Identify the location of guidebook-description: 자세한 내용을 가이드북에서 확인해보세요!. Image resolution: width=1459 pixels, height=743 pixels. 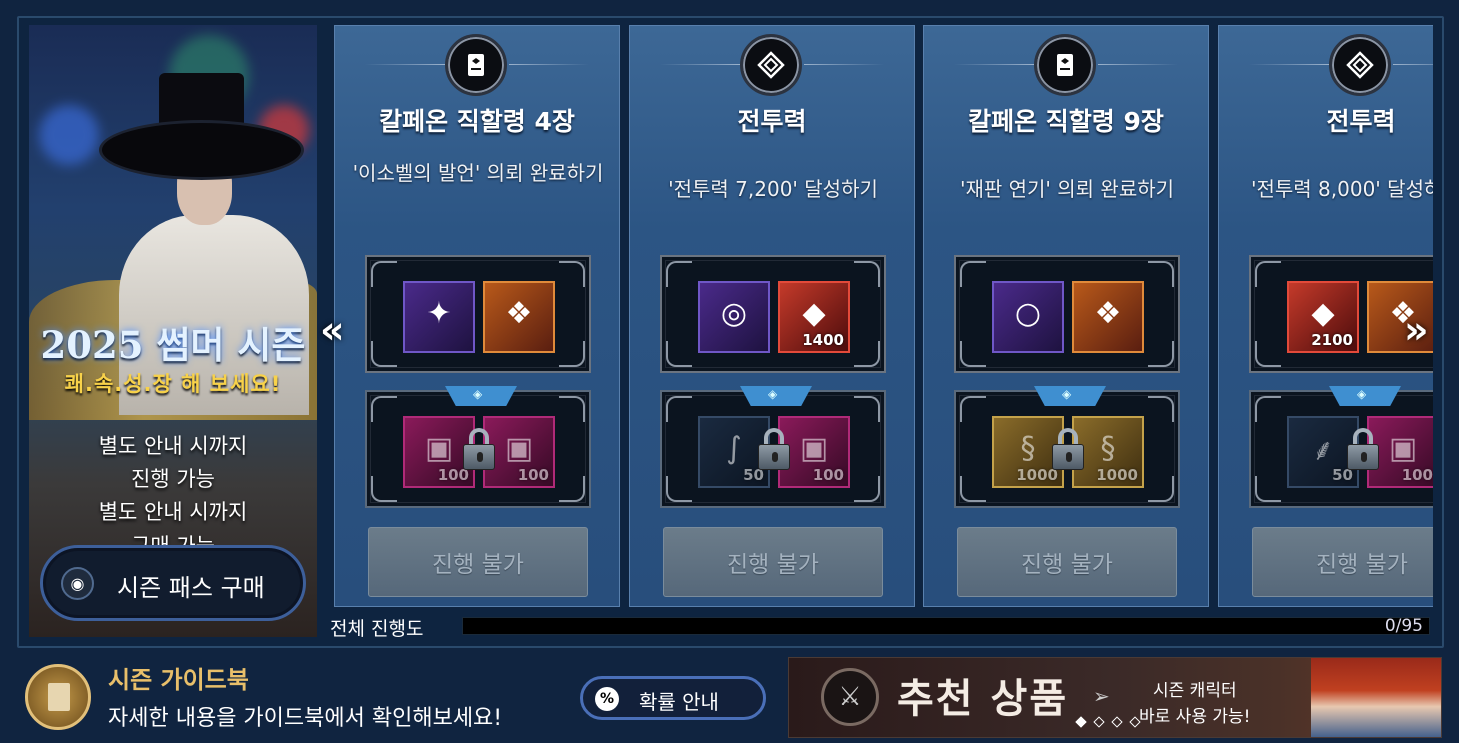
(305, 718).